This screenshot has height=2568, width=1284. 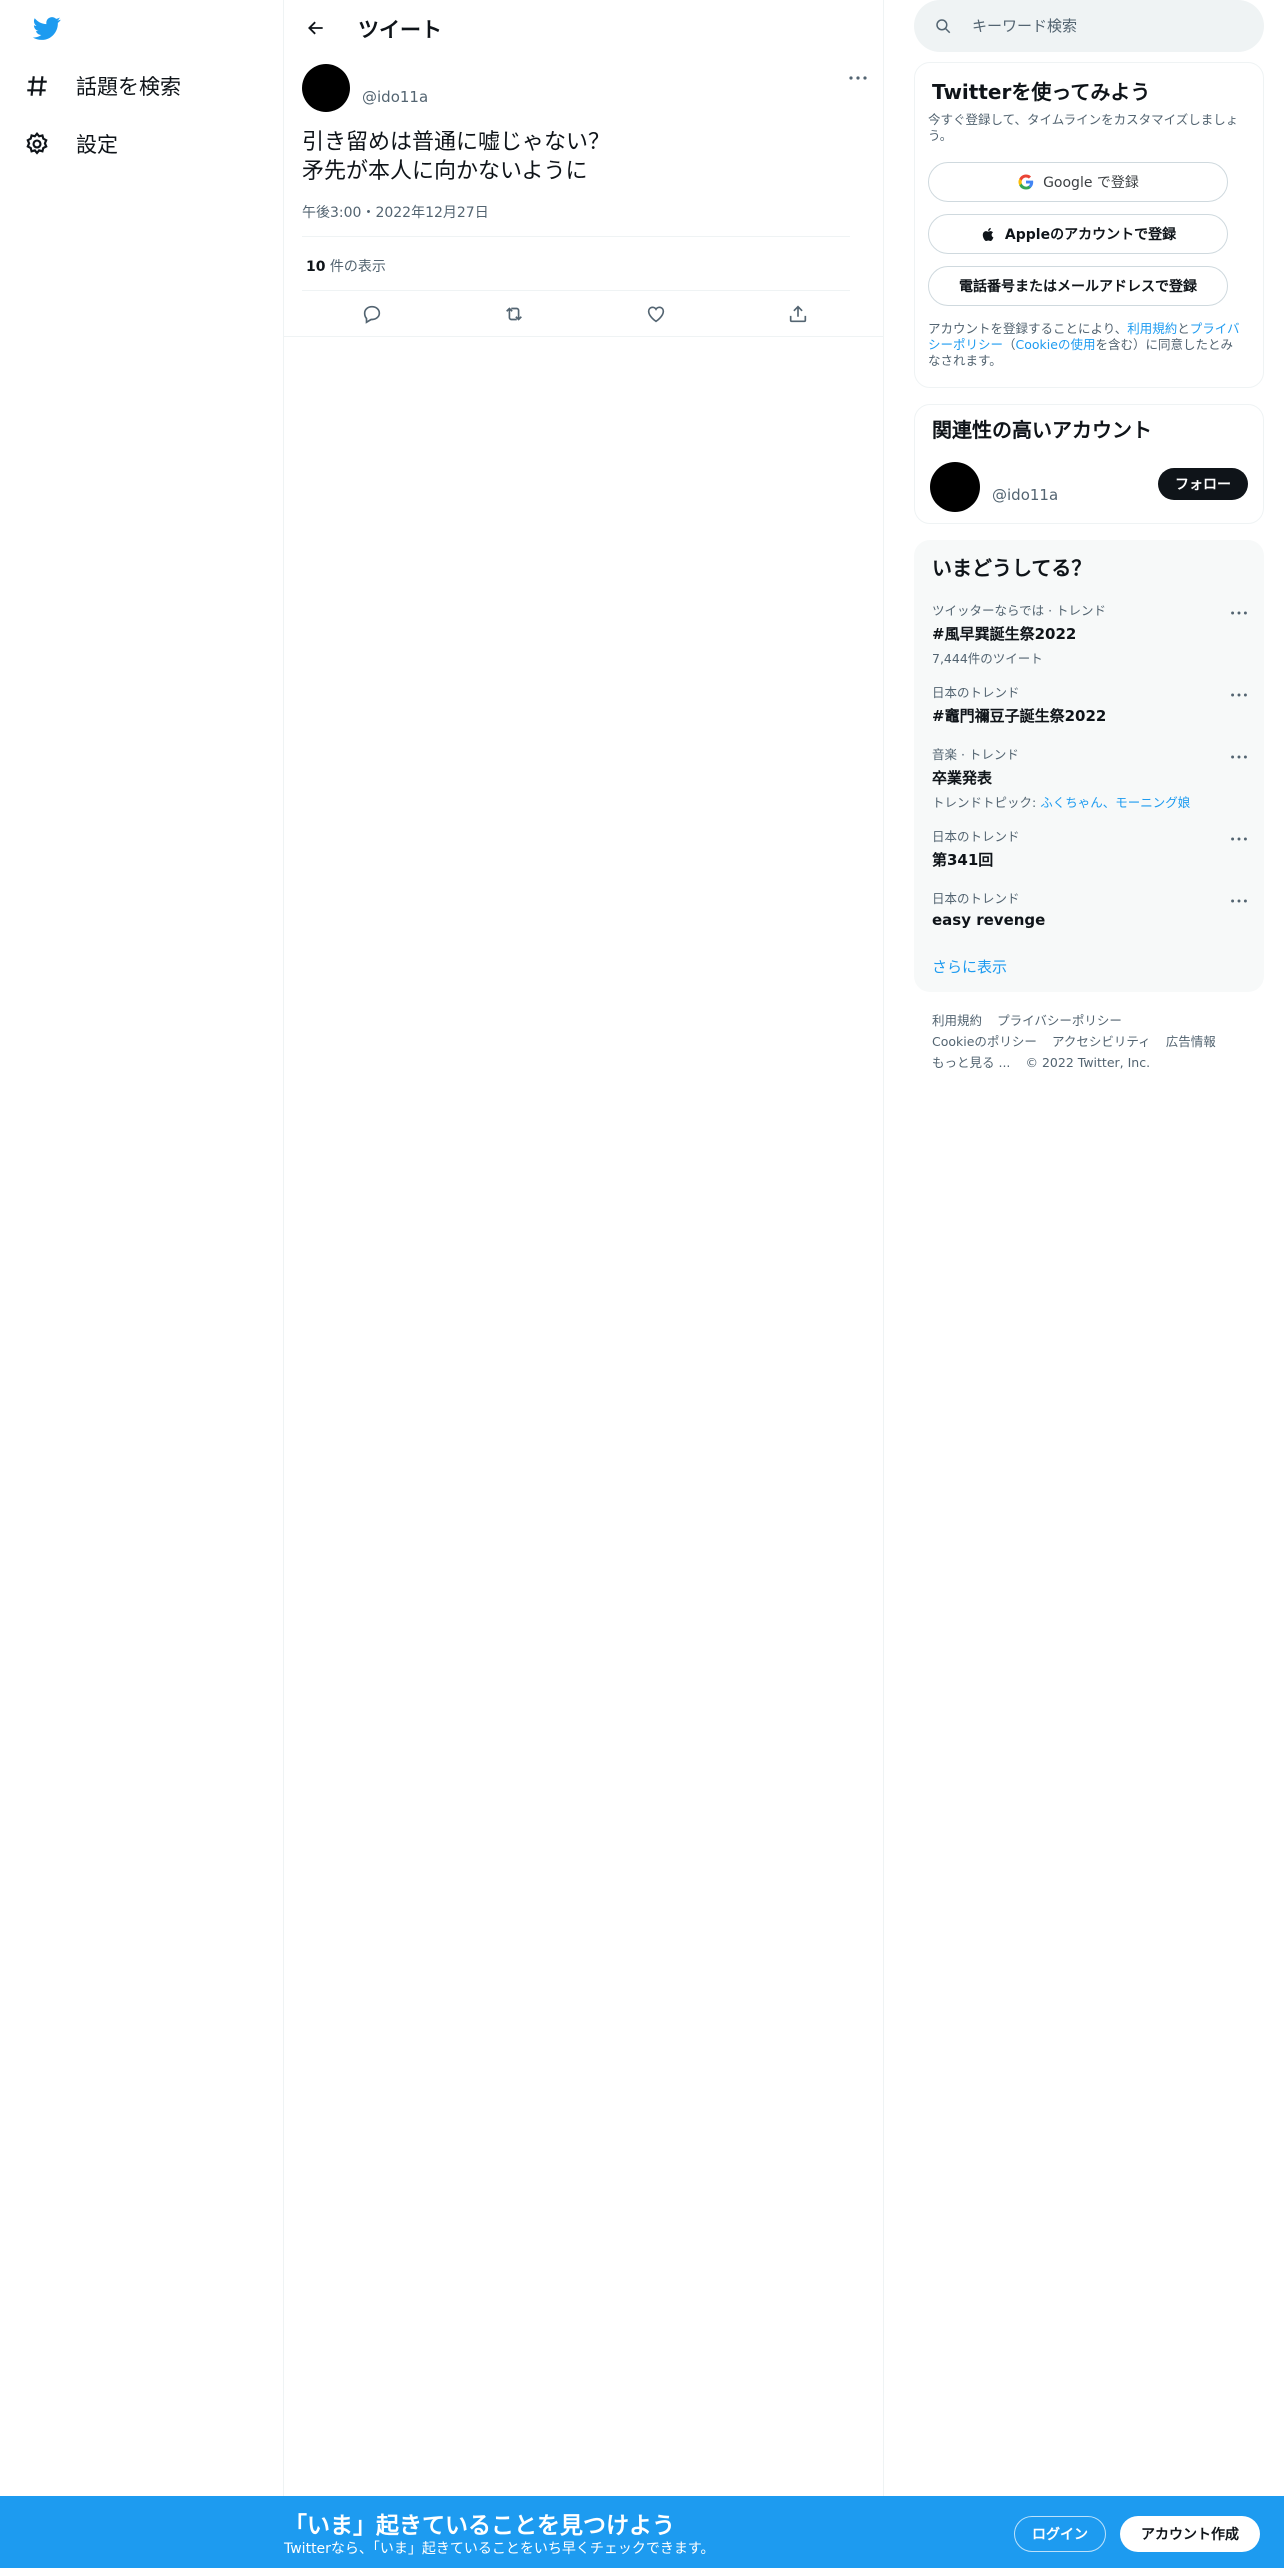 I want to click on show-more-link: さらに表示, so click(x=969, y=966).